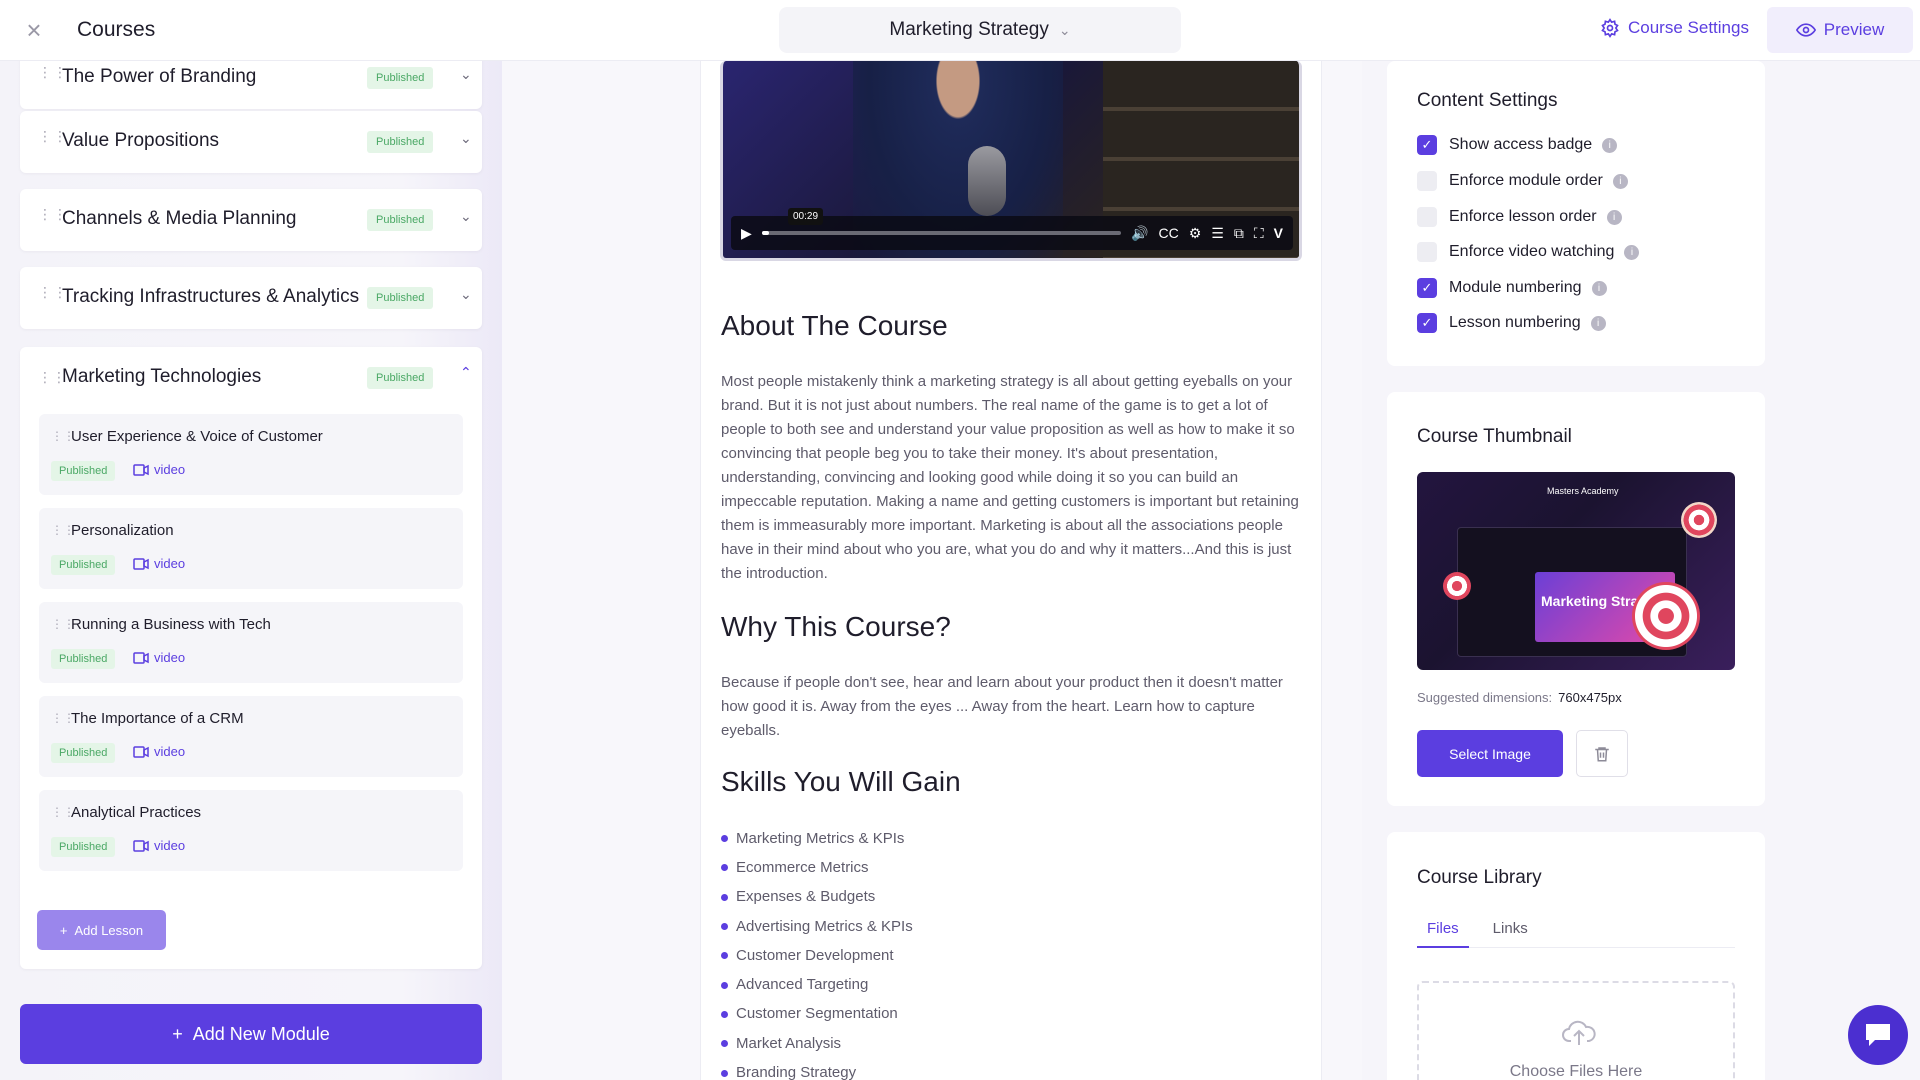 The width and height of the screenshot is (1920, 1080). Describe the element at coordinates (1521, 144) in the screenshot. I see `checkbox-label: Show access badge` at that location.